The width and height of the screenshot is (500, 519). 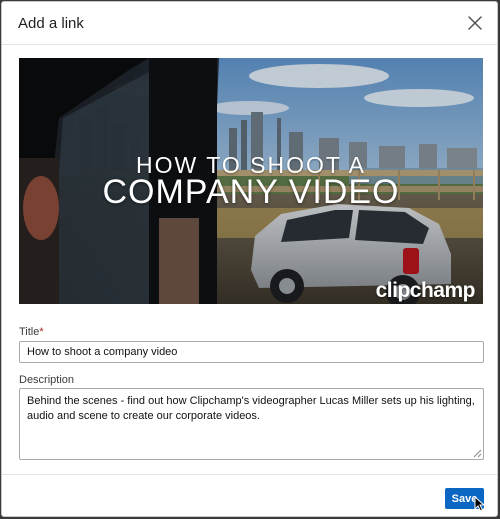 I want to click on video-headline-main: COMPANY VIDEO, so click(x=251, y=192).